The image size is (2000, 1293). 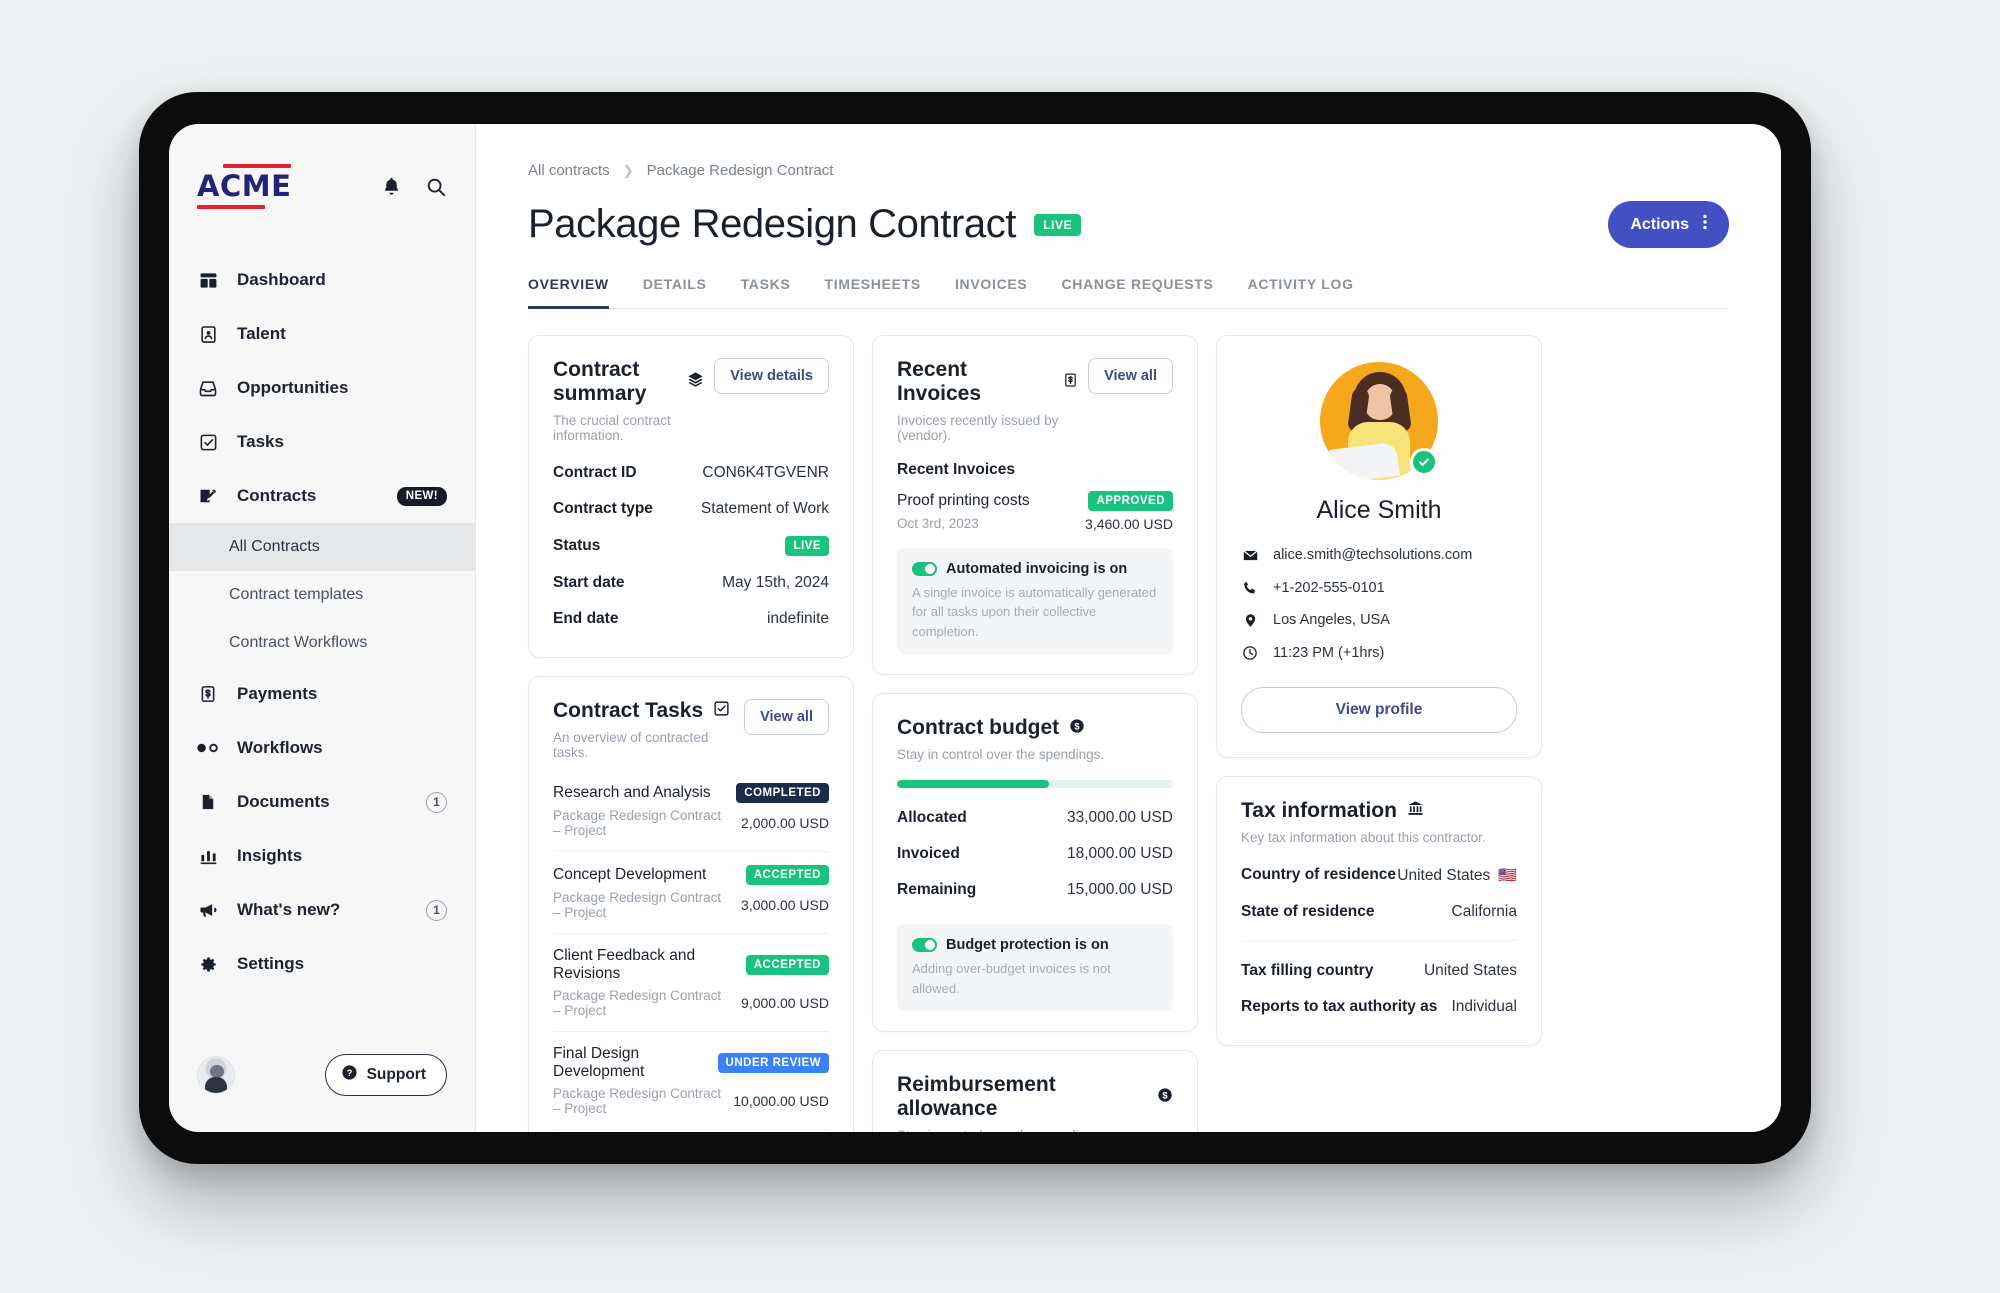 I want to click on row-key: Reports to tax authority as, so click(x=1339, y=1006).